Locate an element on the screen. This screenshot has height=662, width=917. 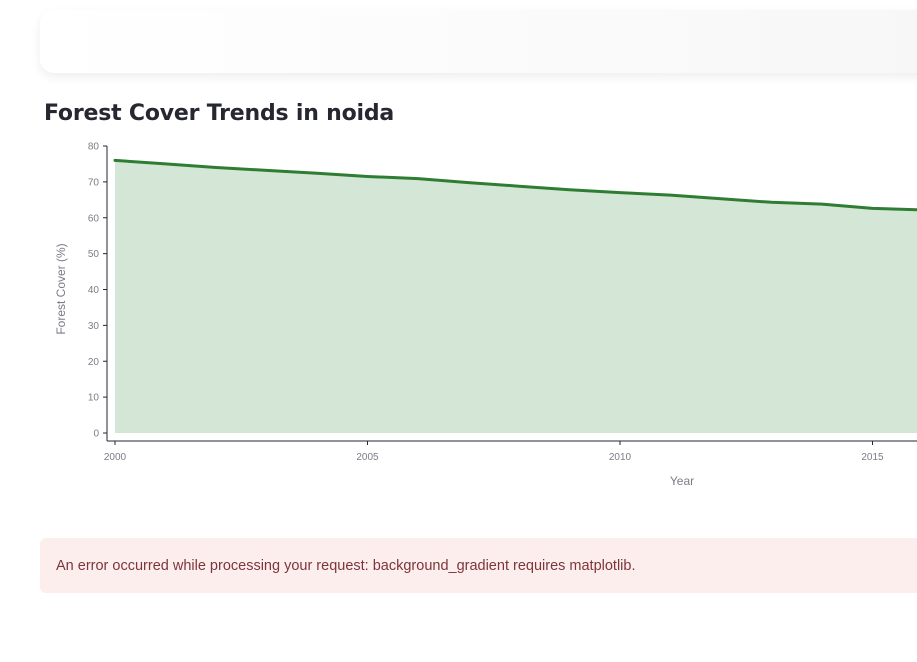
y-tick-label: 0 is located at coordinates (96, 434).